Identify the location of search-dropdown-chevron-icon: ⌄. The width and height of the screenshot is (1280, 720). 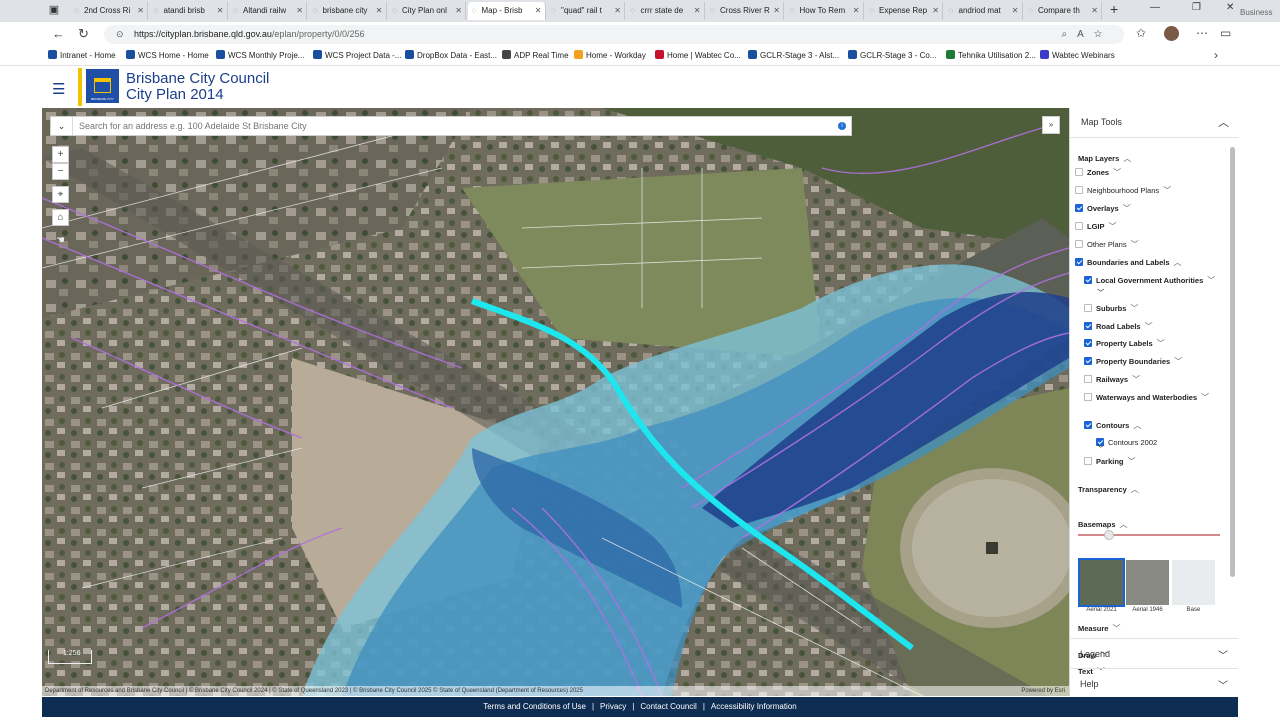
(62, 126).